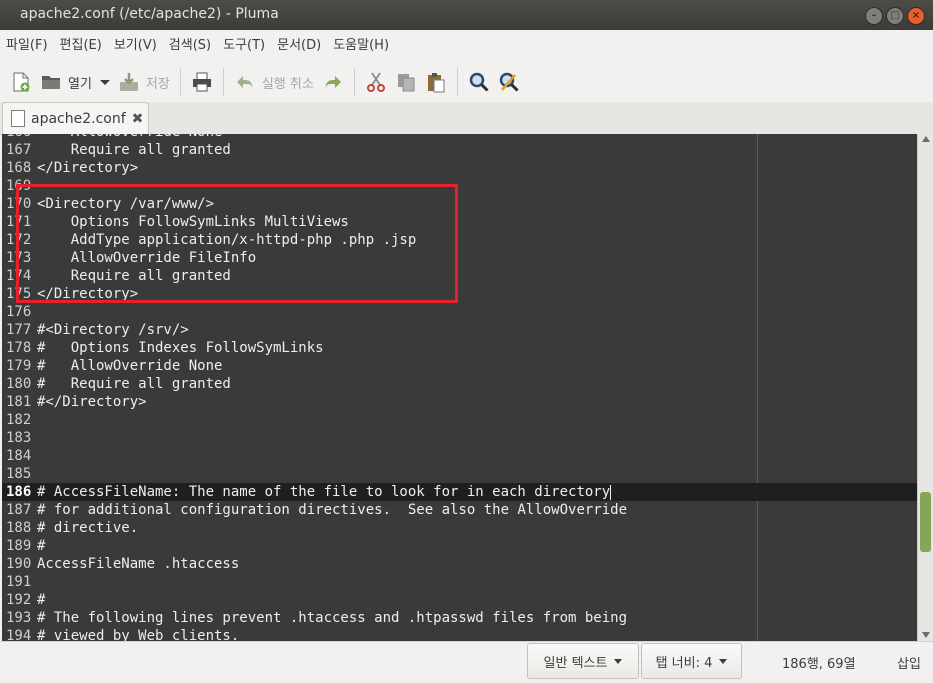 This screenshot has height=683, width=933. Describe the element at coordinates (459, 402) in the screenshot. I see `code-line: 181 #</Directory>` at that location.